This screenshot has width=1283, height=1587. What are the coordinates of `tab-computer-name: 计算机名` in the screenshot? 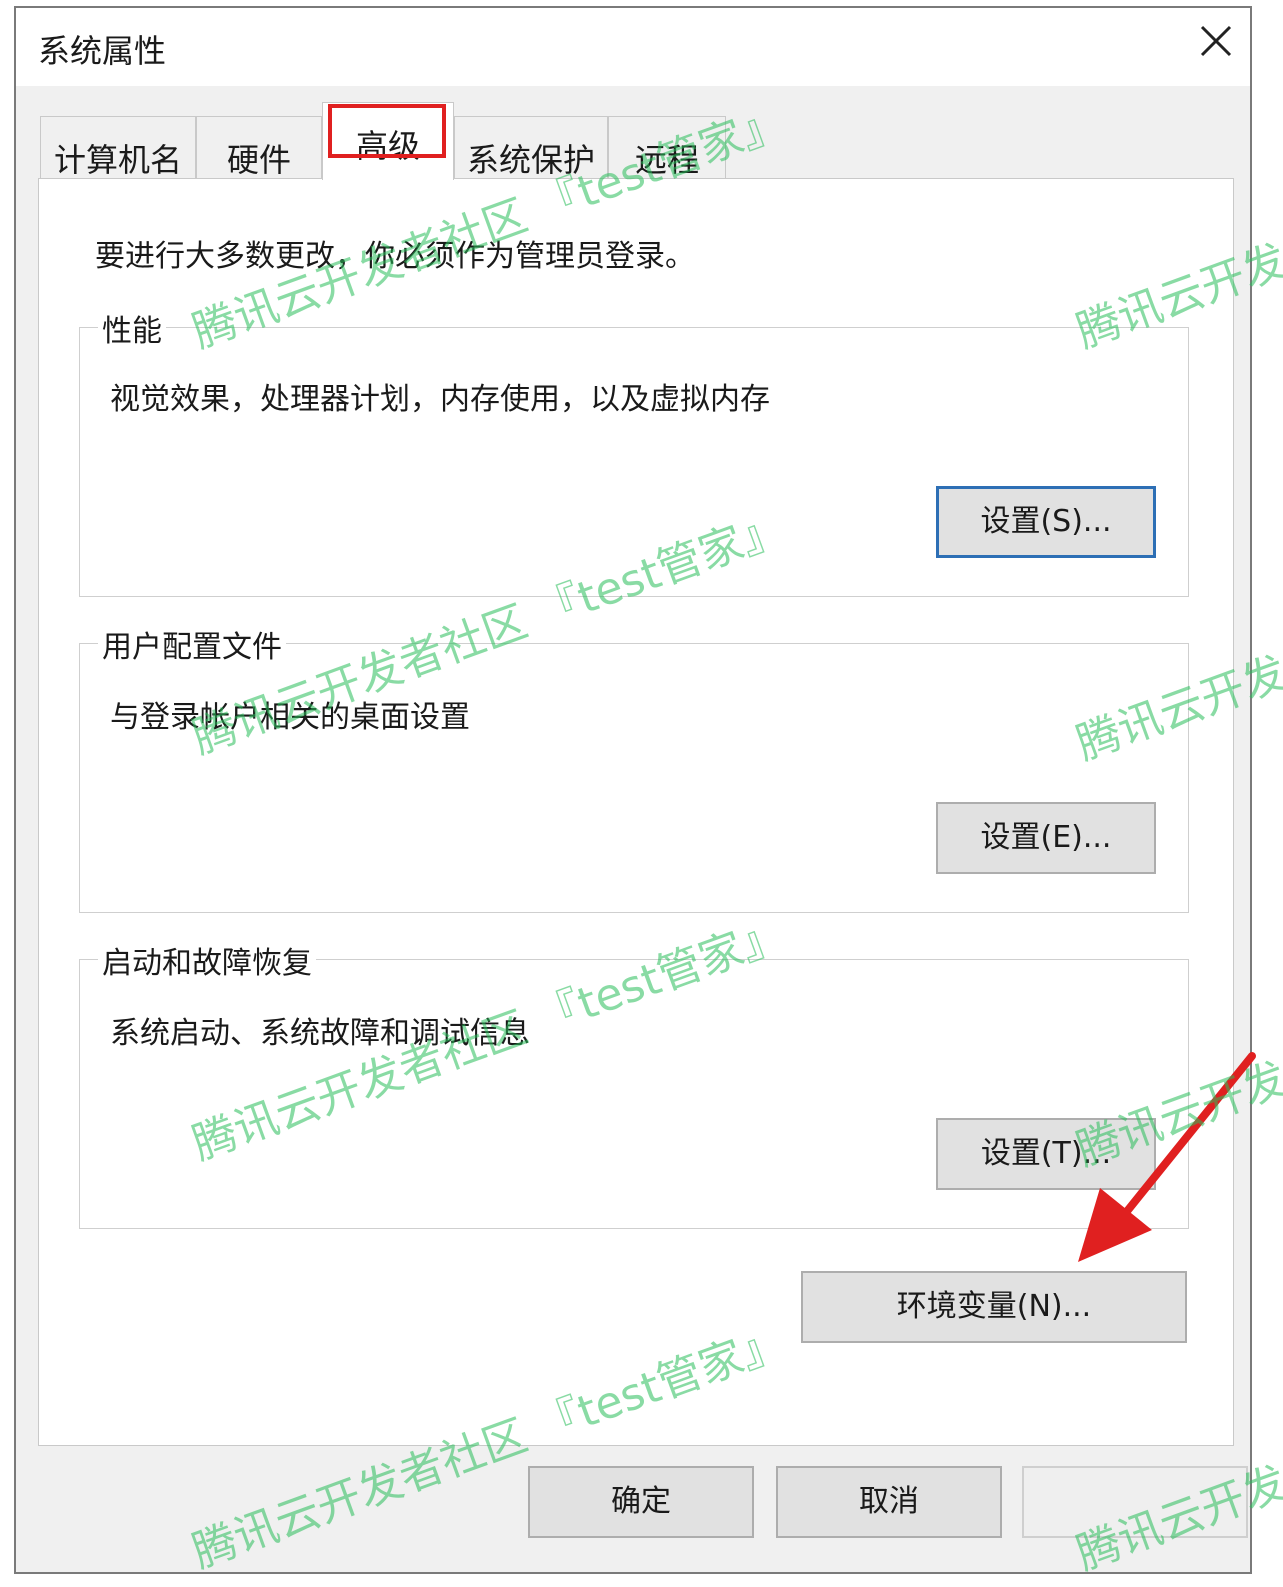 It's located at (118, 147).